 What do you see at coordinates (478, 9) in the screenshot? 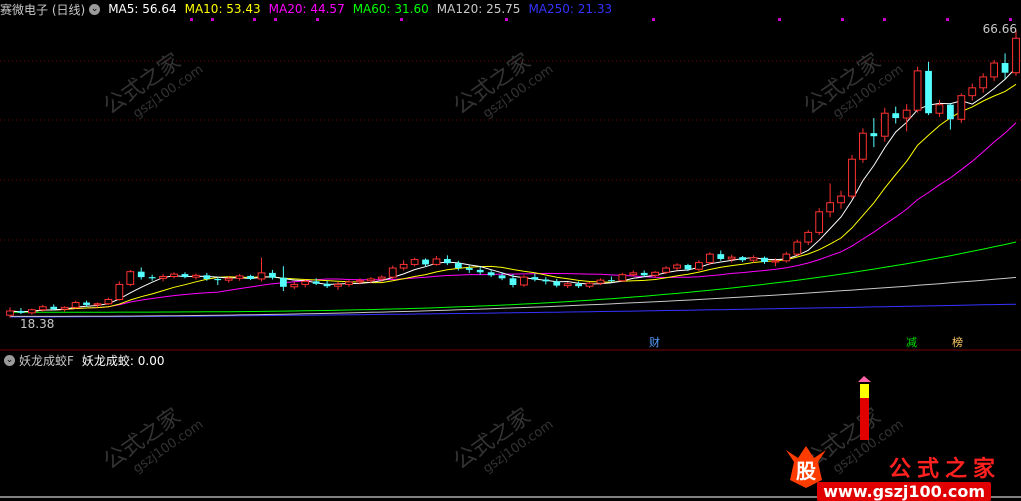
I see `ma120-label: MA120: 25.75` at bounding box center [478, 9].